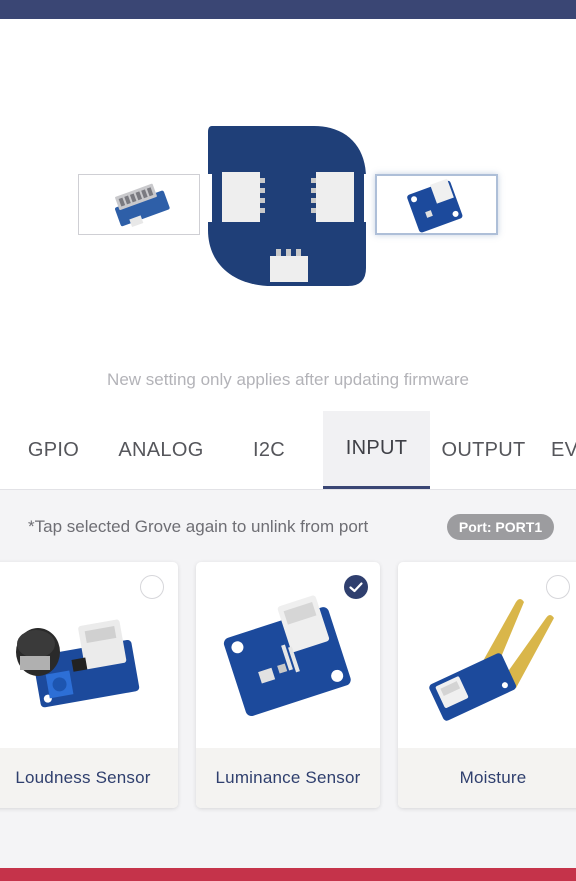 The width and height of the screenshot is (576, 881). I want to click on tab-i2c: I2C, so click(269, 450).